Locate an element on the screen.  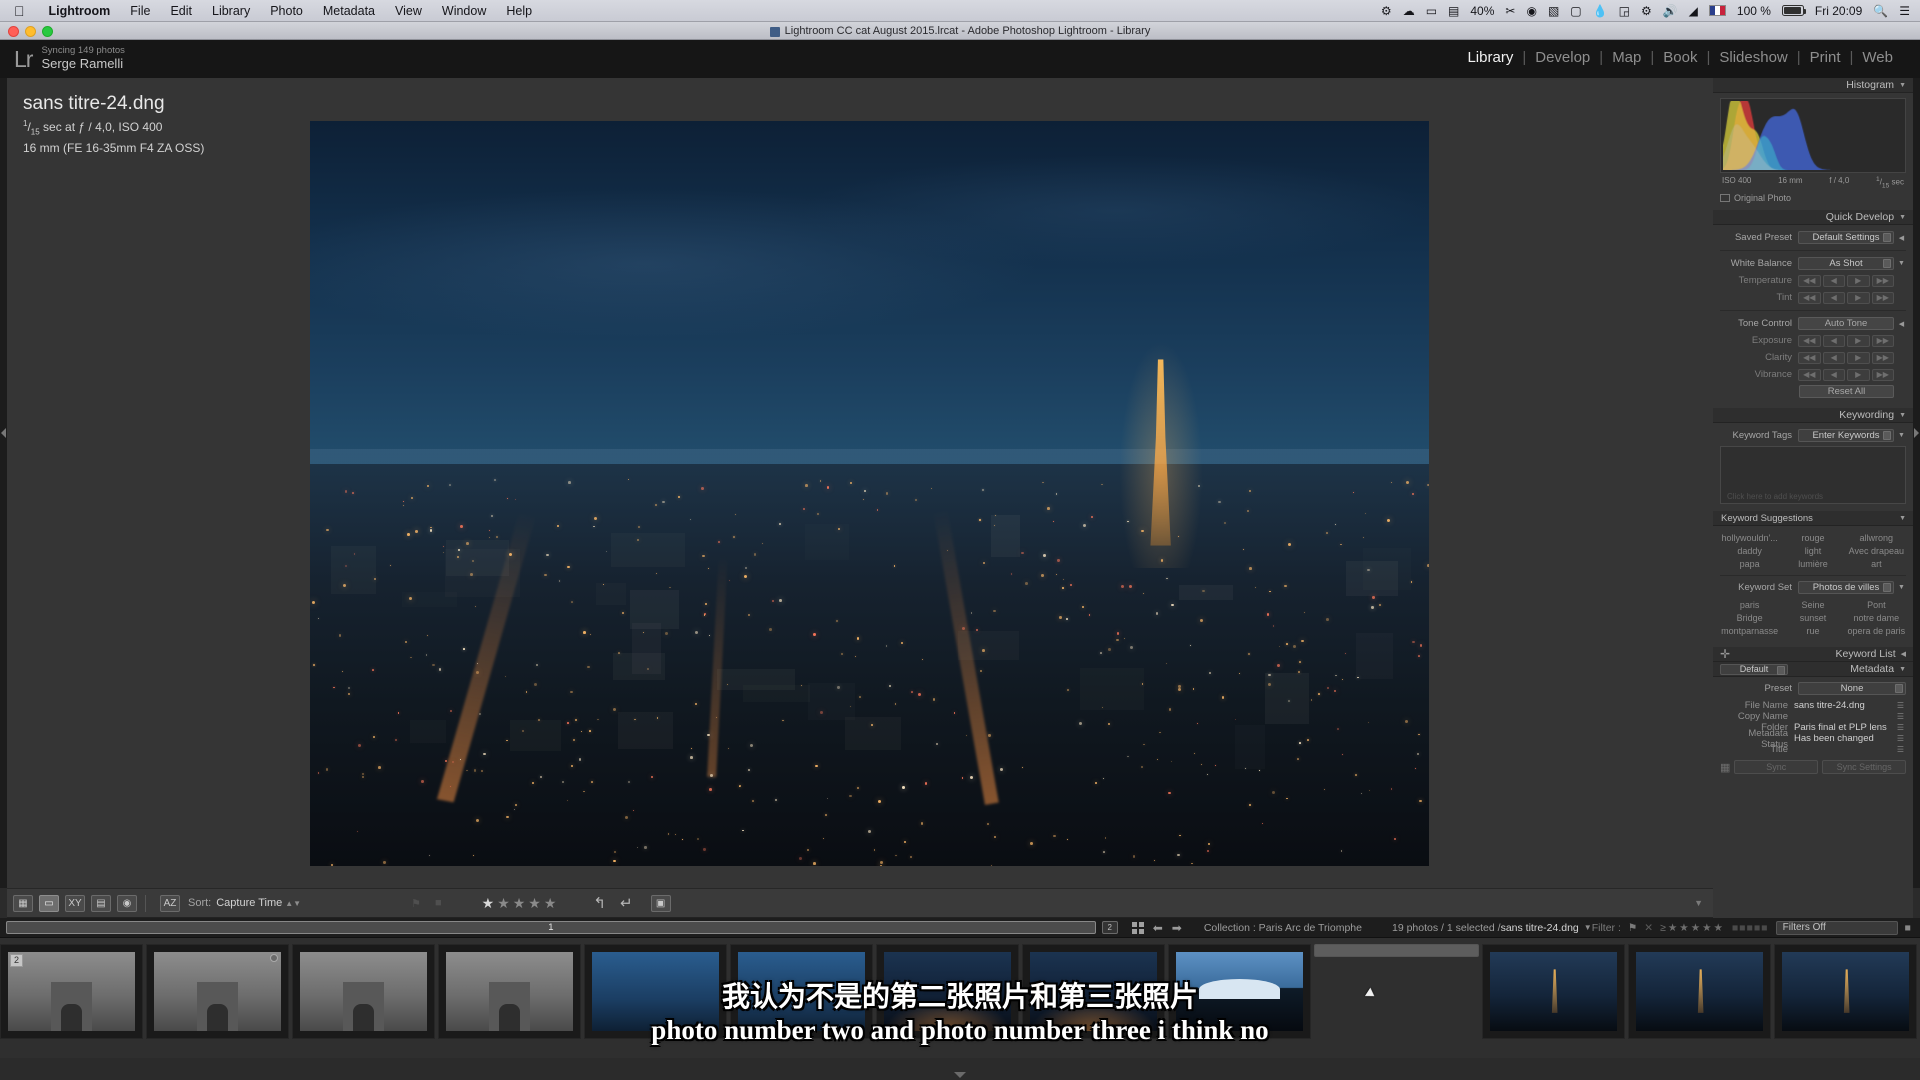
module-slideshow: Slideshow is located at coordinates (1753, 57).